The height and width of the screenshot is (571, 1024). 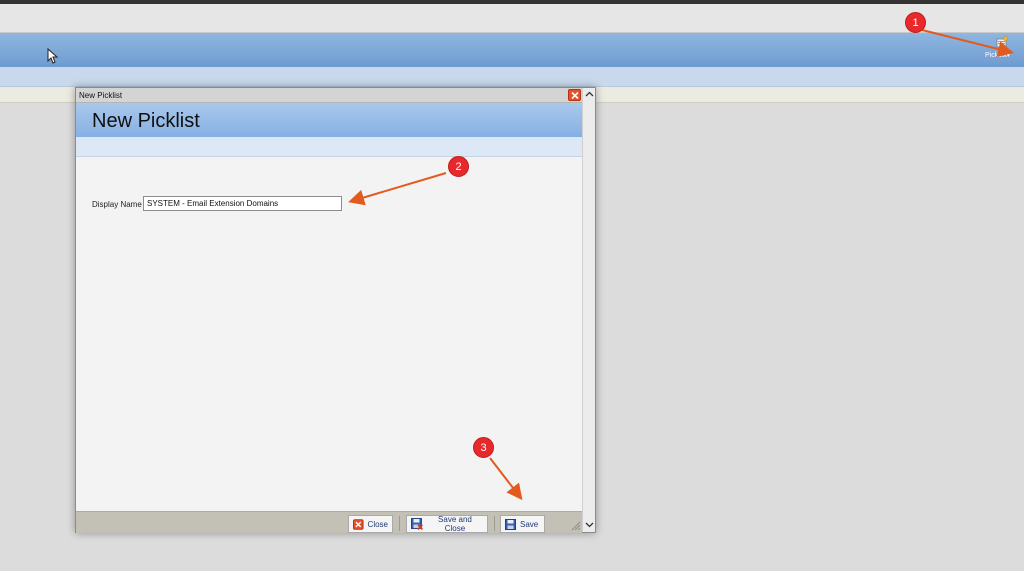 I want to click on dialog-close-icon, so click(x=574, y=95).